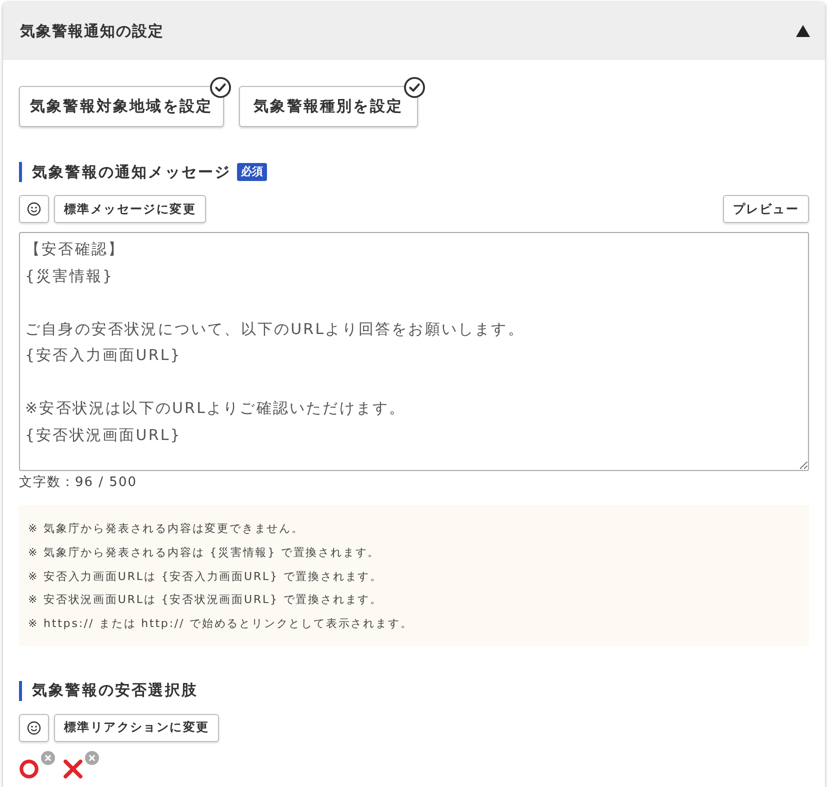 The width and height of the screenshot is (828, 787). Describe the element at coordinates (803, 31) in the screenshot. I see `caret-up-icon` at that location.